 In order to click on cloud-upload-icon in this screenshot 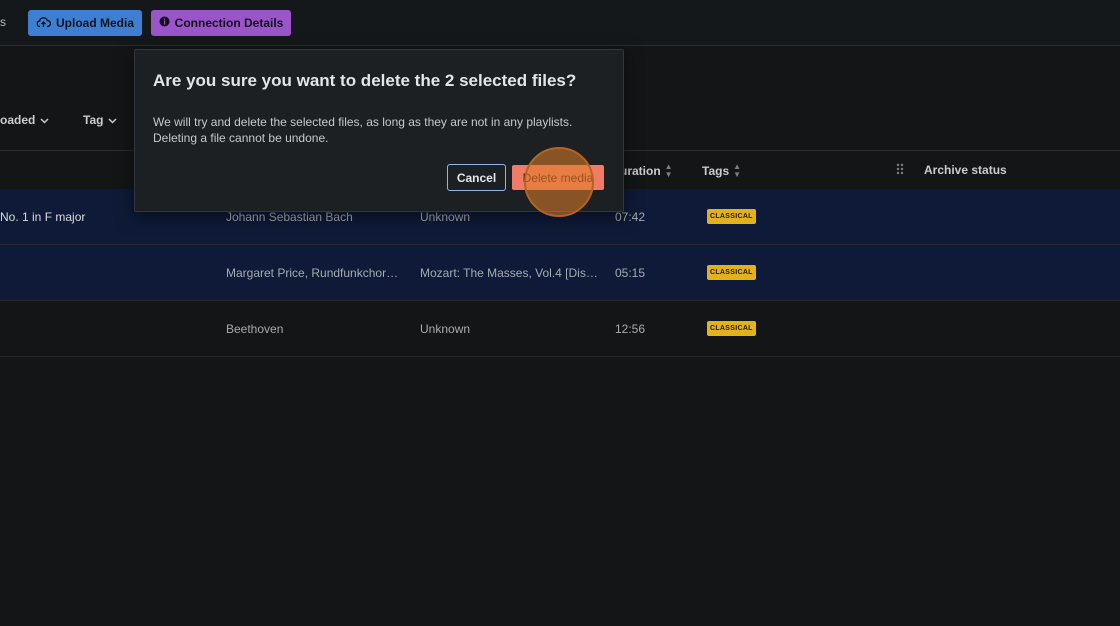, I will do `click(44, 23)`.